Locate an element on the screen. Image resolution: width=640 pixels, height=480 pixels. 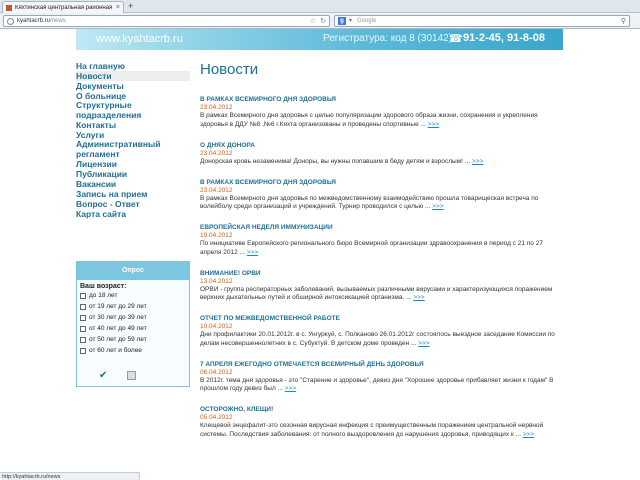
results-icon is located at coordinates (131, 375).